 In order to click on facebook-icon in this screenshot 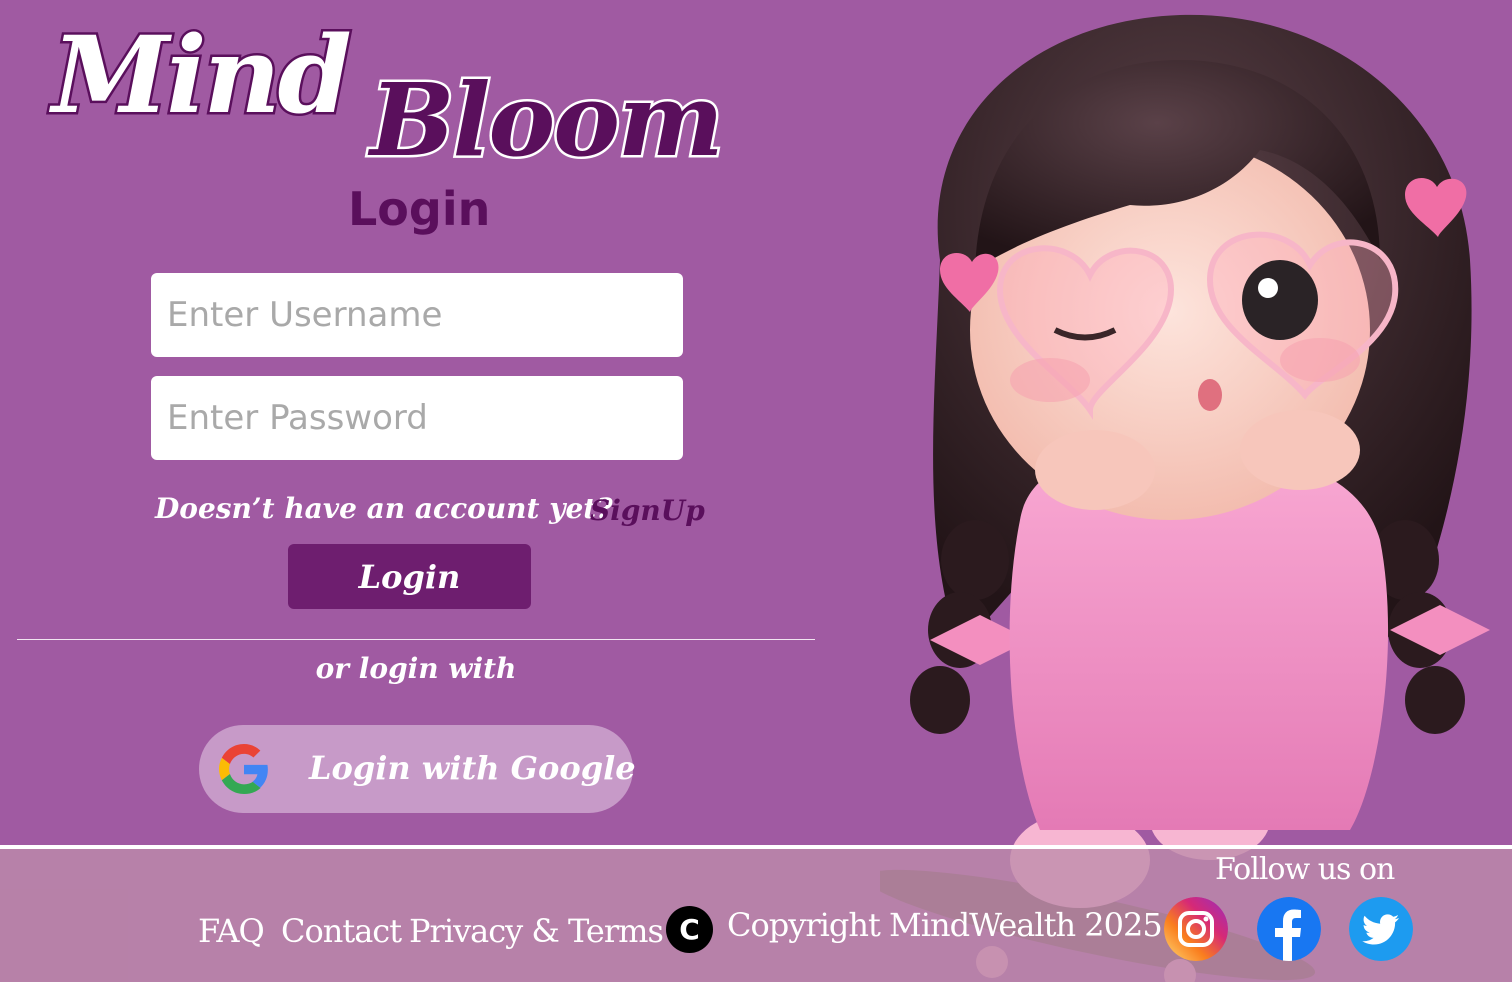, I will do `click(1289, 929)`.